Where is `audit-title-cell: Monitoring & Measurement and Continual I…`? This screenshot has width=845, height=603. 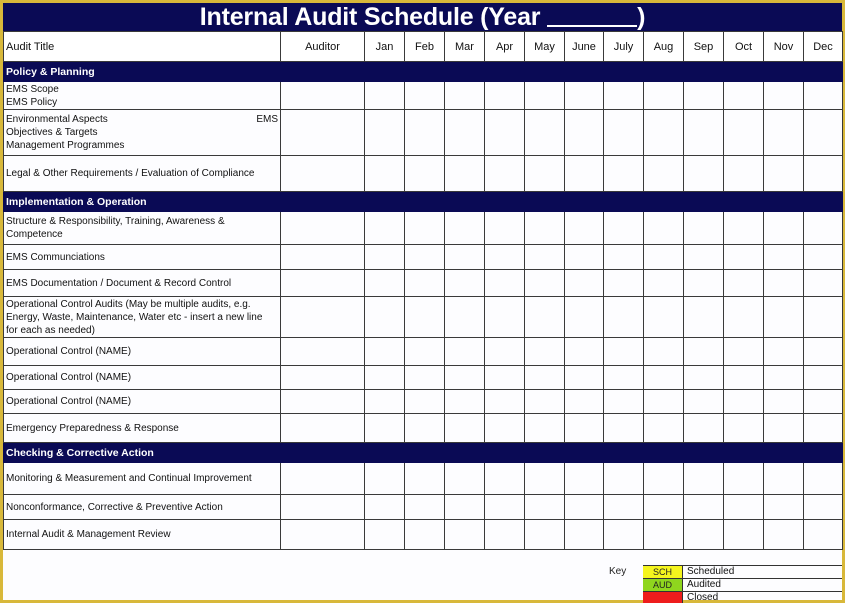
audit-title-cell: Monitoring & Measurement and Continual I… is located at coordinates (142, 478).